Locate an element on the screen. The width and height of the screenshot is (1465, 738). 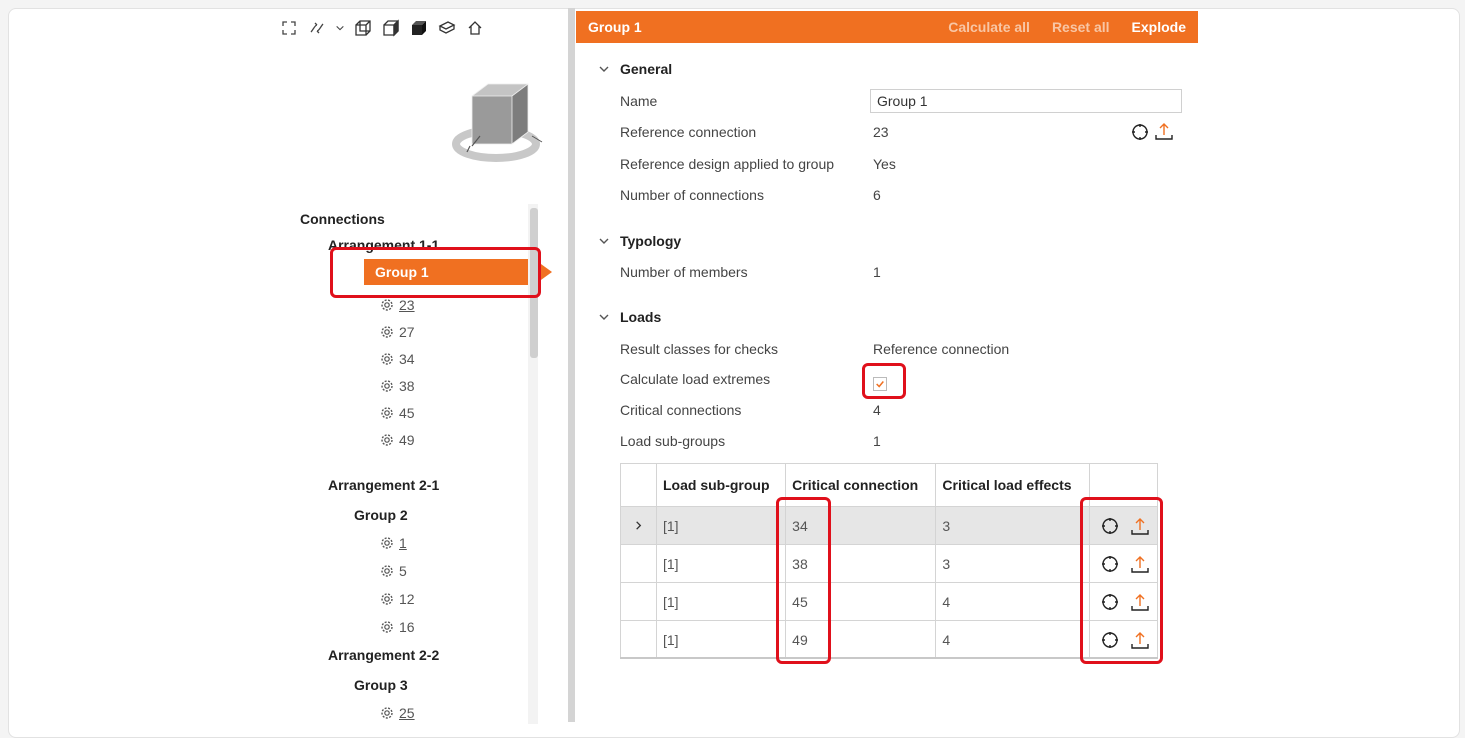
connection-label: 5 is located at coordinates (403, 571).